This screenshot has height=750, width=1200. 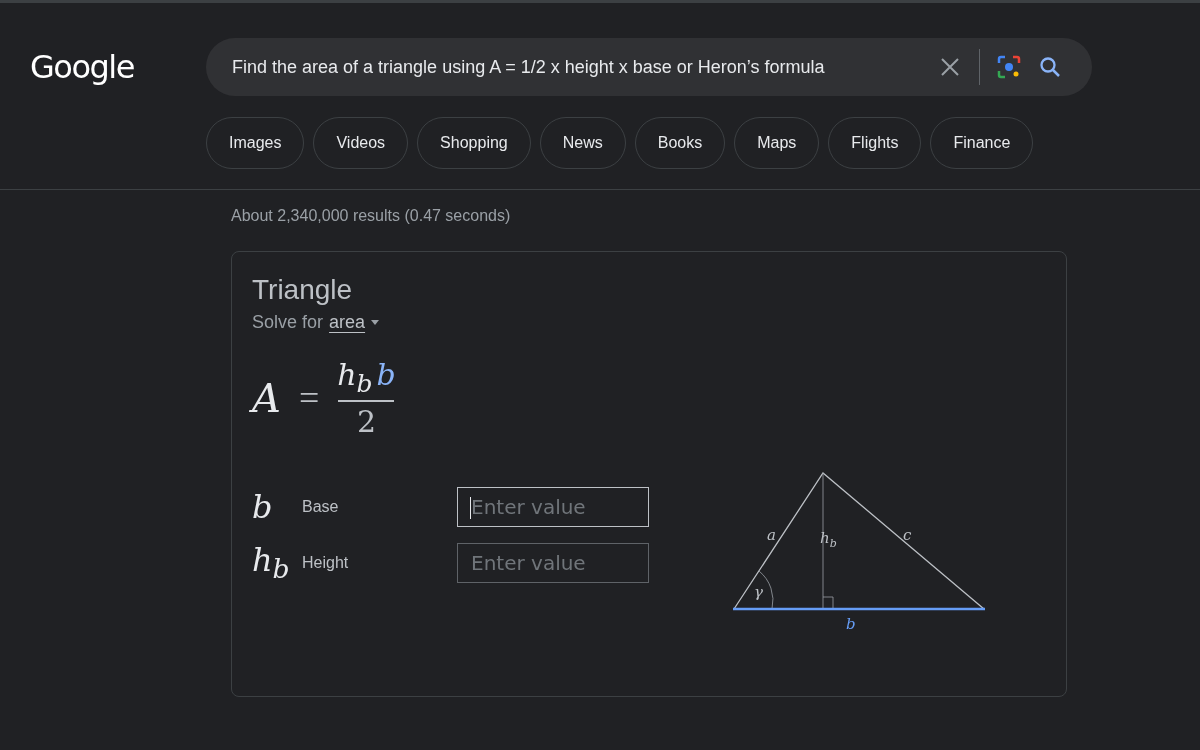 I want to click on angle-label: γ, so click(x=758, y=592).